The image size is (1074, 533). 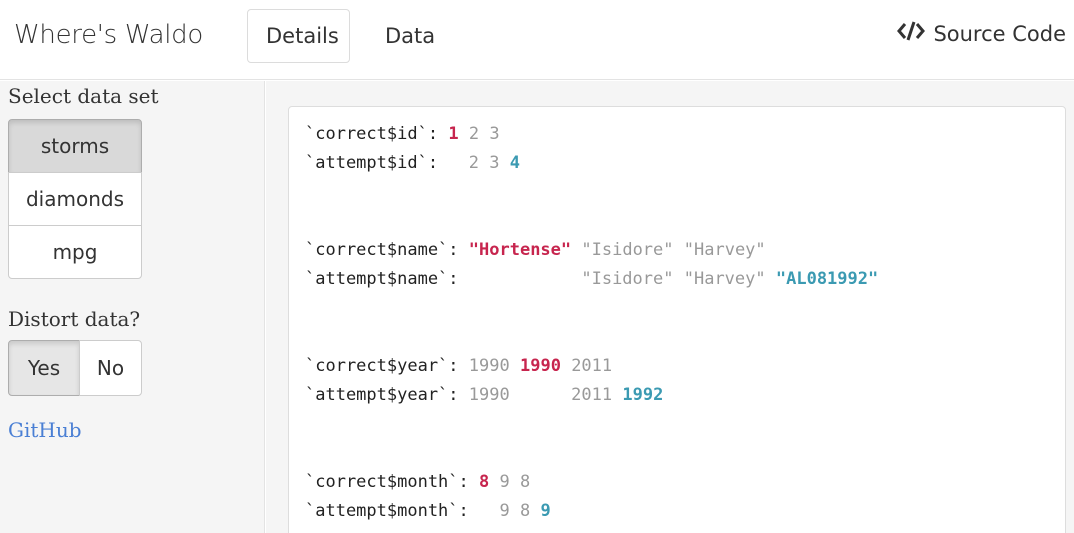 I want to click on diff-line-correct-id: `correct$id`: 1 2 3, so click(x=402, y=134).